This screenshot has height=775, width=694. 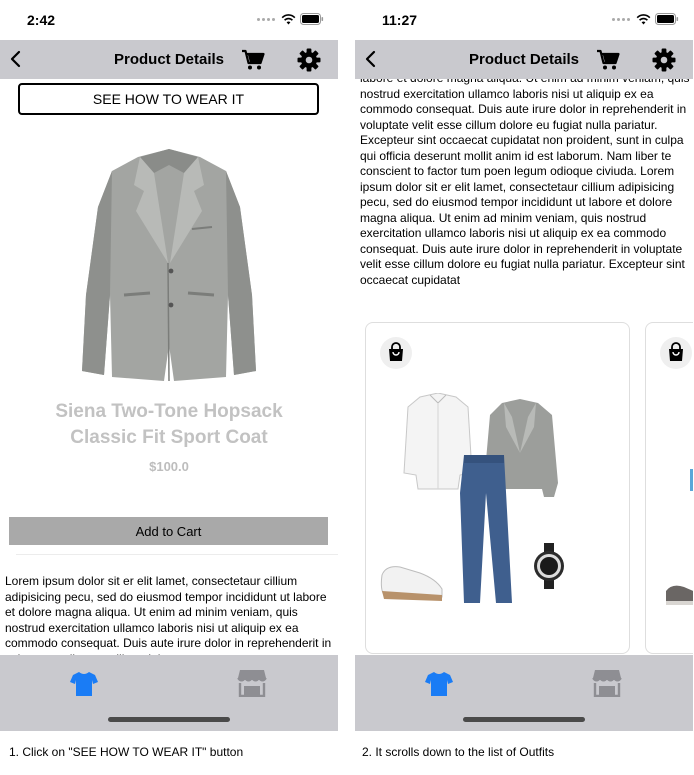 What do you see at coordinates (691, 480) in the screenshot?
I see `outfit-image-edge` at bounding box center [691, 480].